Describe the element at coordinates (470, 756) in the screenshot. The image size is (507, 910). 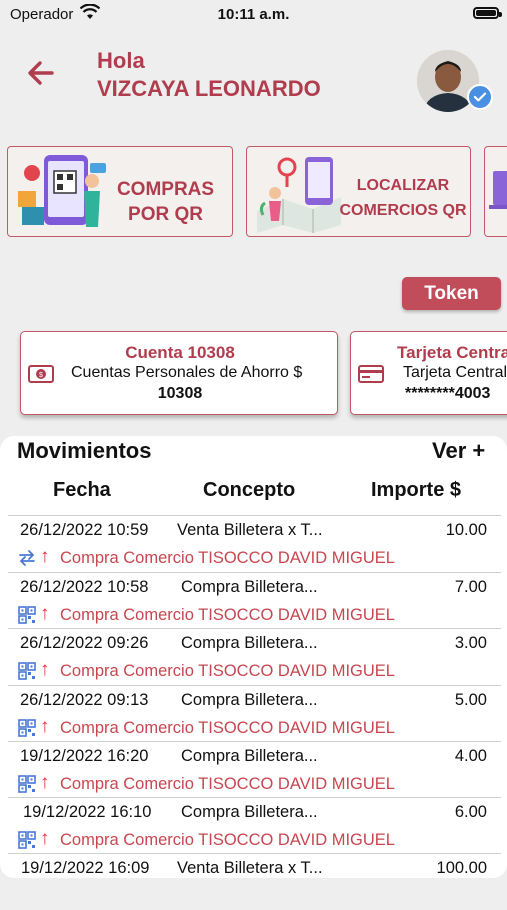
I see `row-amount: 4.00` at that location.